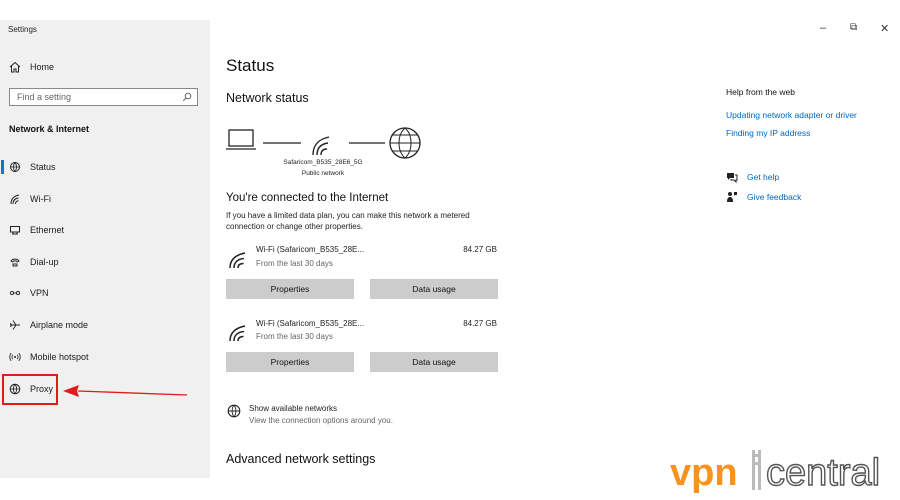 The width and height of the screenshot is (900, 500). What do you see at coordinates (267, 98) in the screenshot?
I see `network-status-heading: Network status` at bounding box center [267, 98].